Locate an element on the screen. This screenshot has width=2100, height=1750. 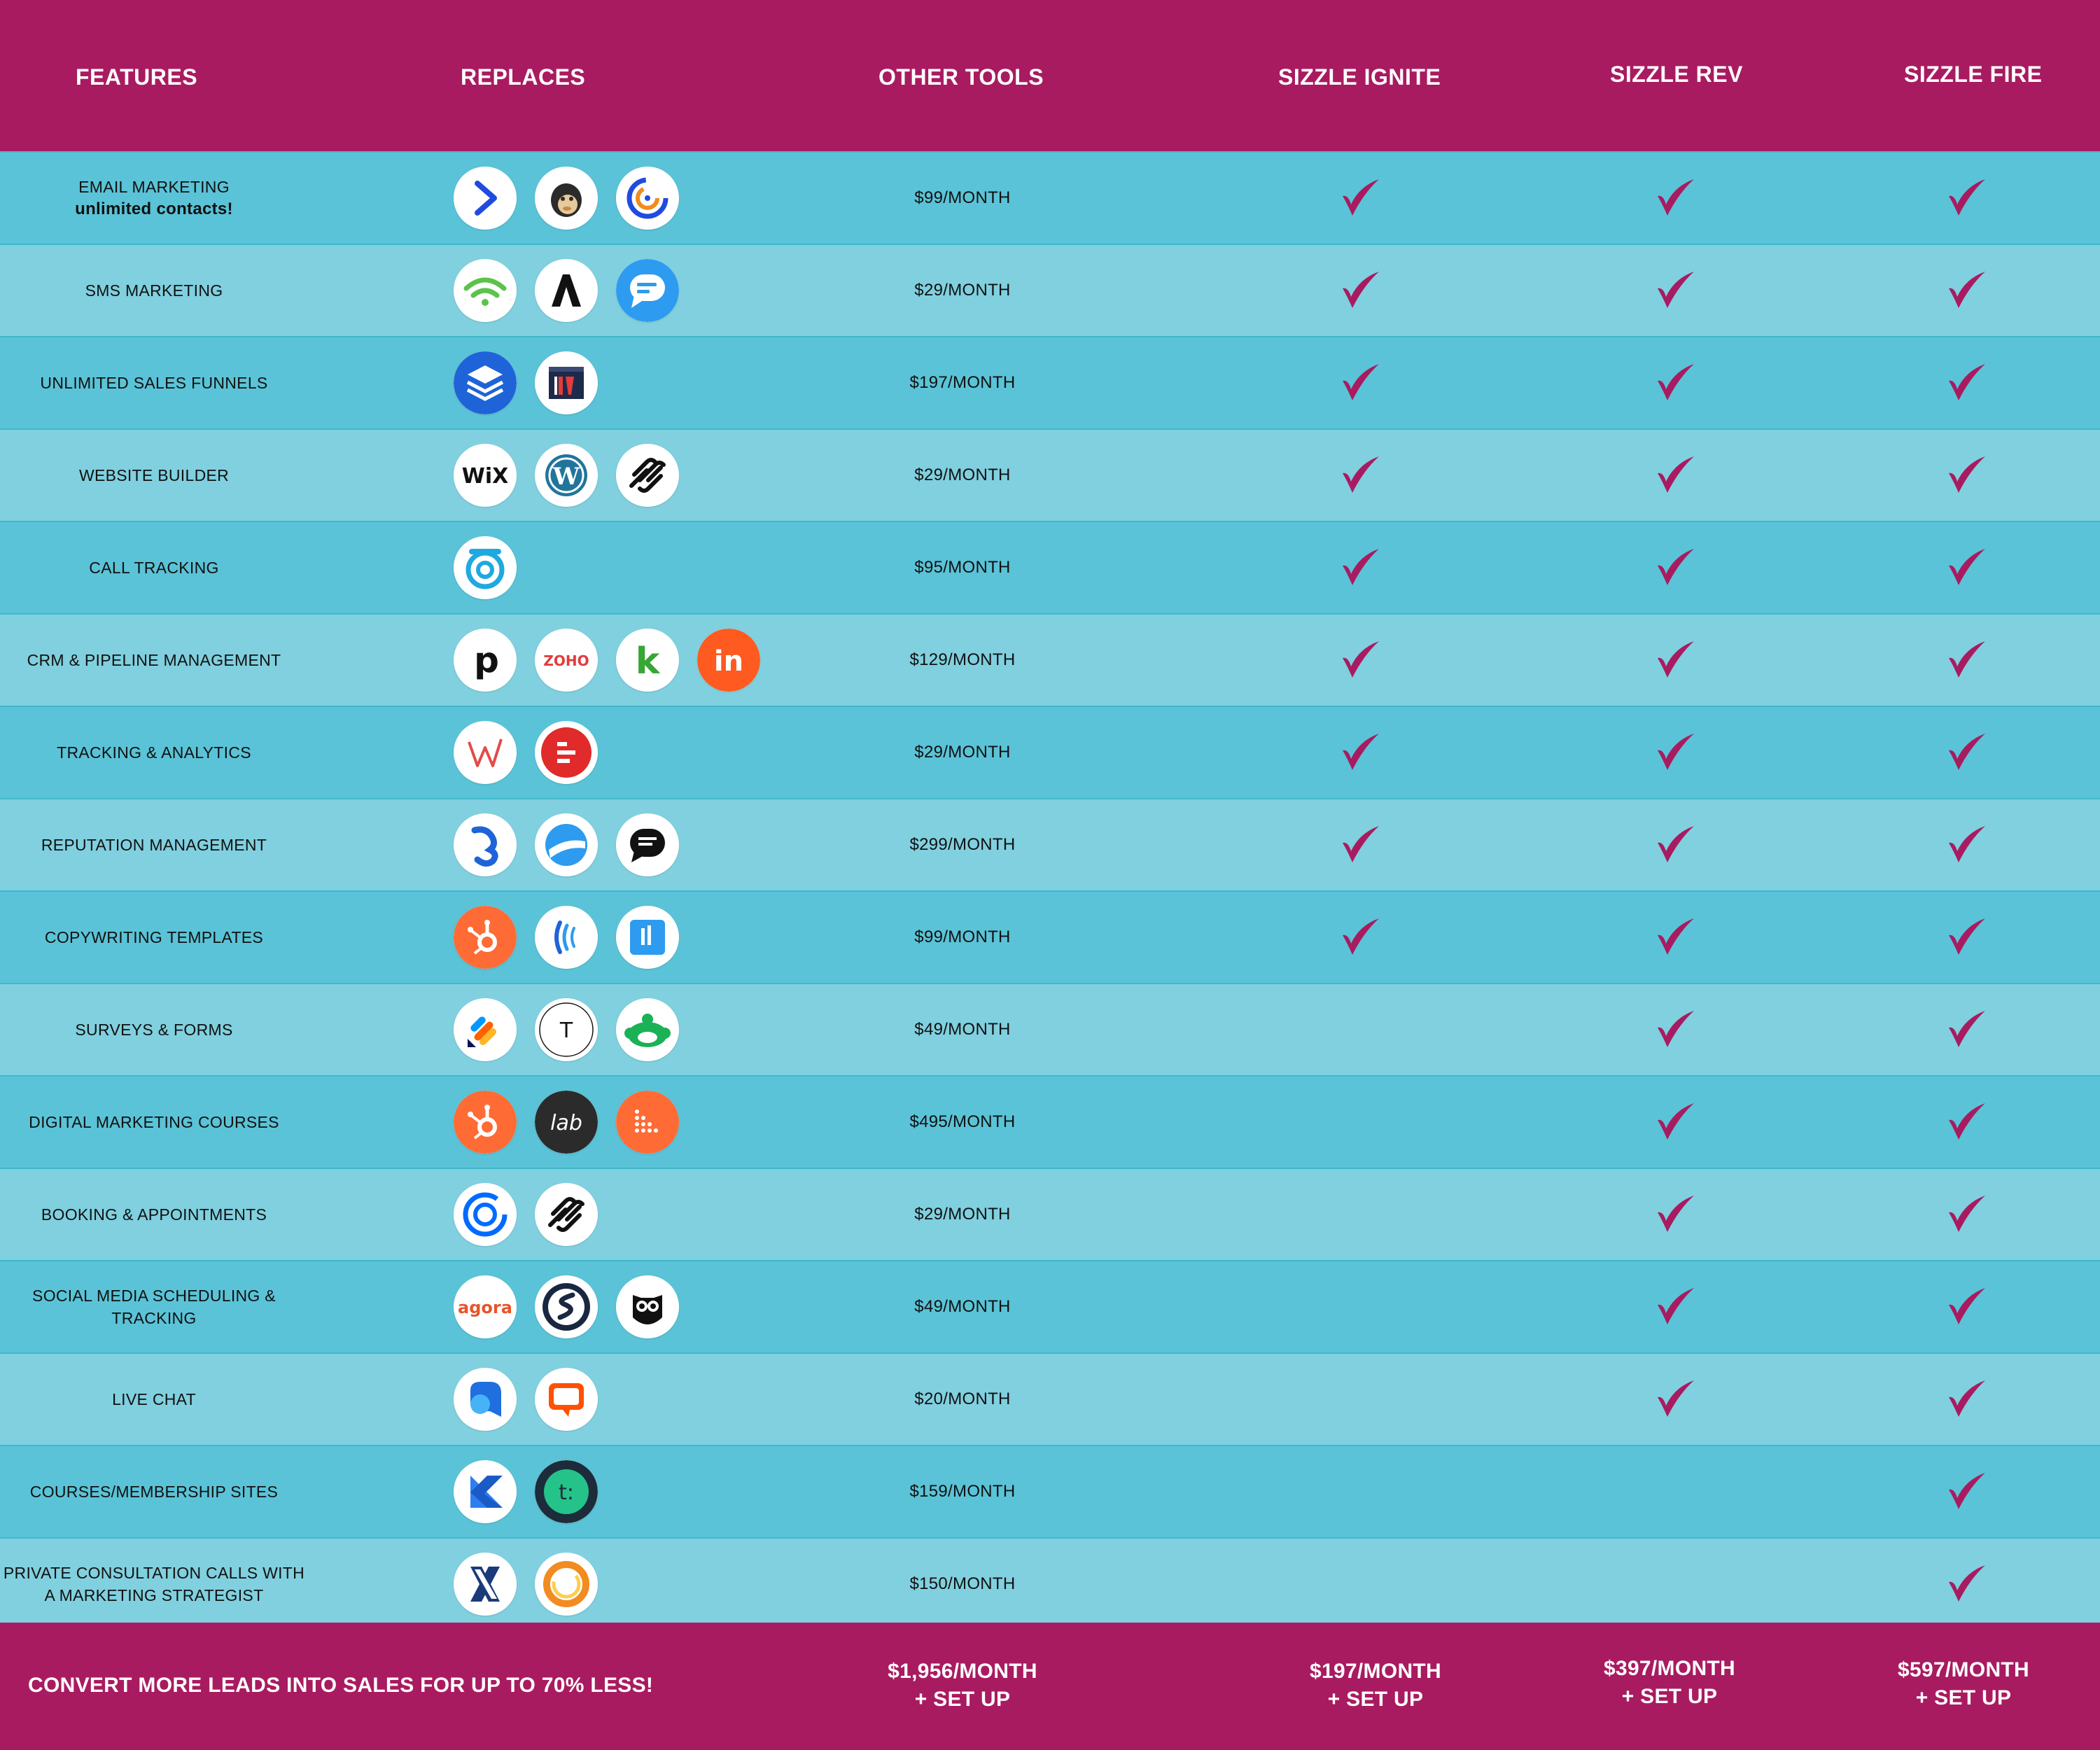
footer-rev-price: $397/MONTH + SET UP is located at coordinates (1669, 1683).